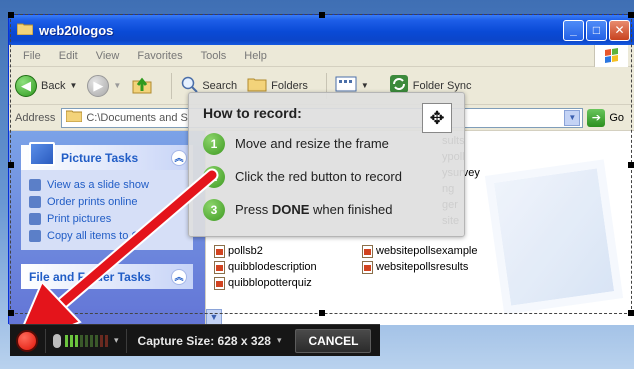 Image resolution: width=634 pixels, height=369 pixels. I want to click on capture-toolbar: ▾ Capture Size: 628 x 328 ▾ CANCEL, so click(195, 340).